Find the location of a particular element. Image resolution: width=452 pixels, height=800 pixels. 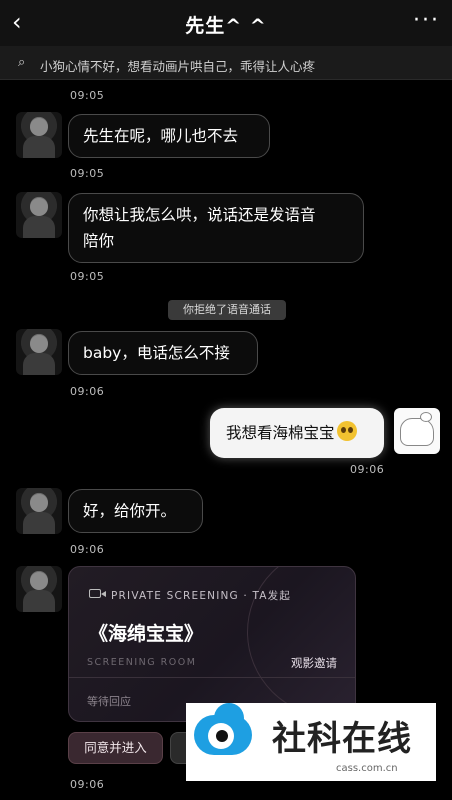

message-bubble: 先生在呢，哪儿也不去 is located at coordinates (169, 136).